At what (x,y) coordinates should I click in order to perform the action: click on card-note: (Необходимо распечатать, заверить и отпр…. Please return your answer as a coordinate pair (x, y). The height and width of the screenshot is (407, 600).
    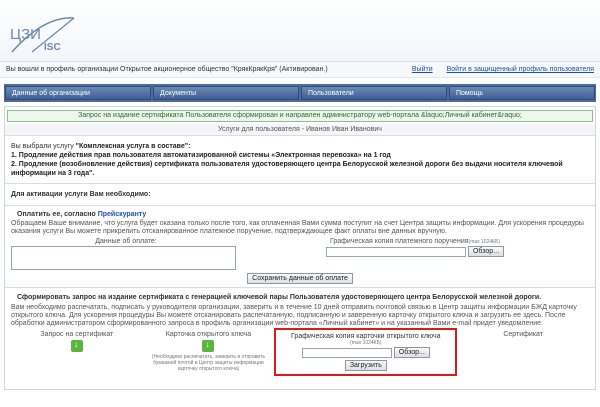
    Looking at the image, I should click on (208, 363).